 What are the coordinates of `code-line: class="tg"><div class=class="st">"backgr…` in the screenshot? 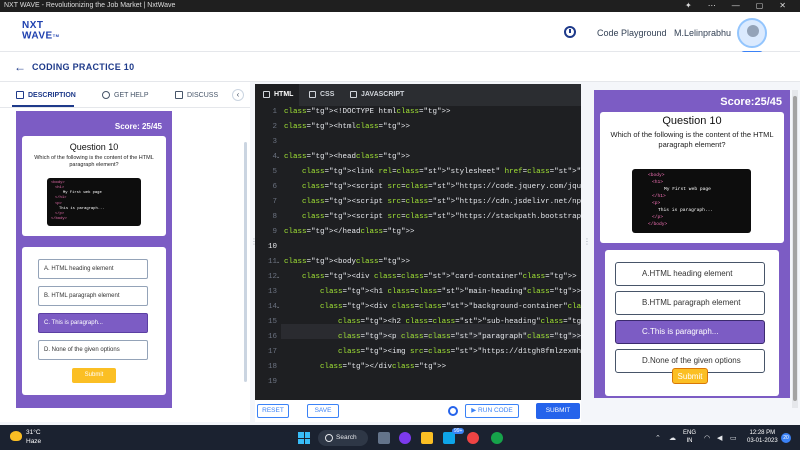 It's located at (432, 307).